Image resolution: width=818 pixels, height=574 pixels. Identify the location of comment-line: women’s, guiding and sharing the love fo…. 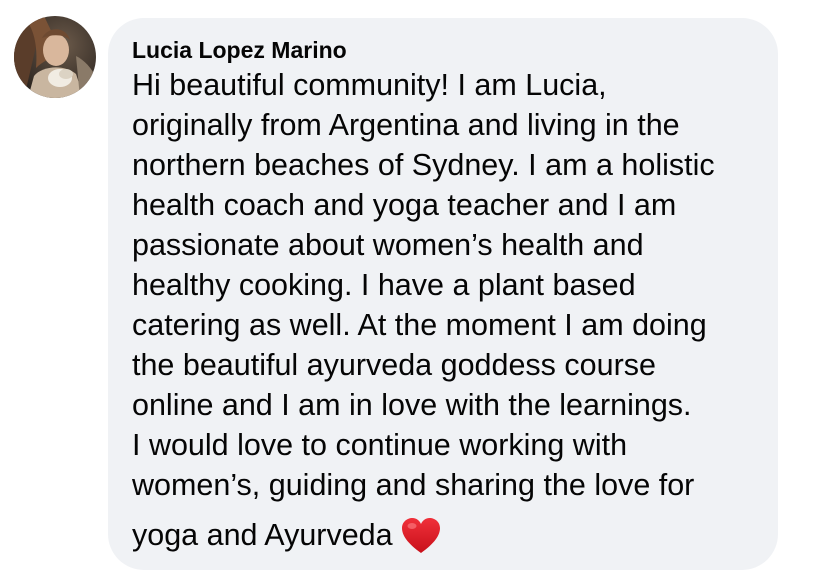
(413, 485).